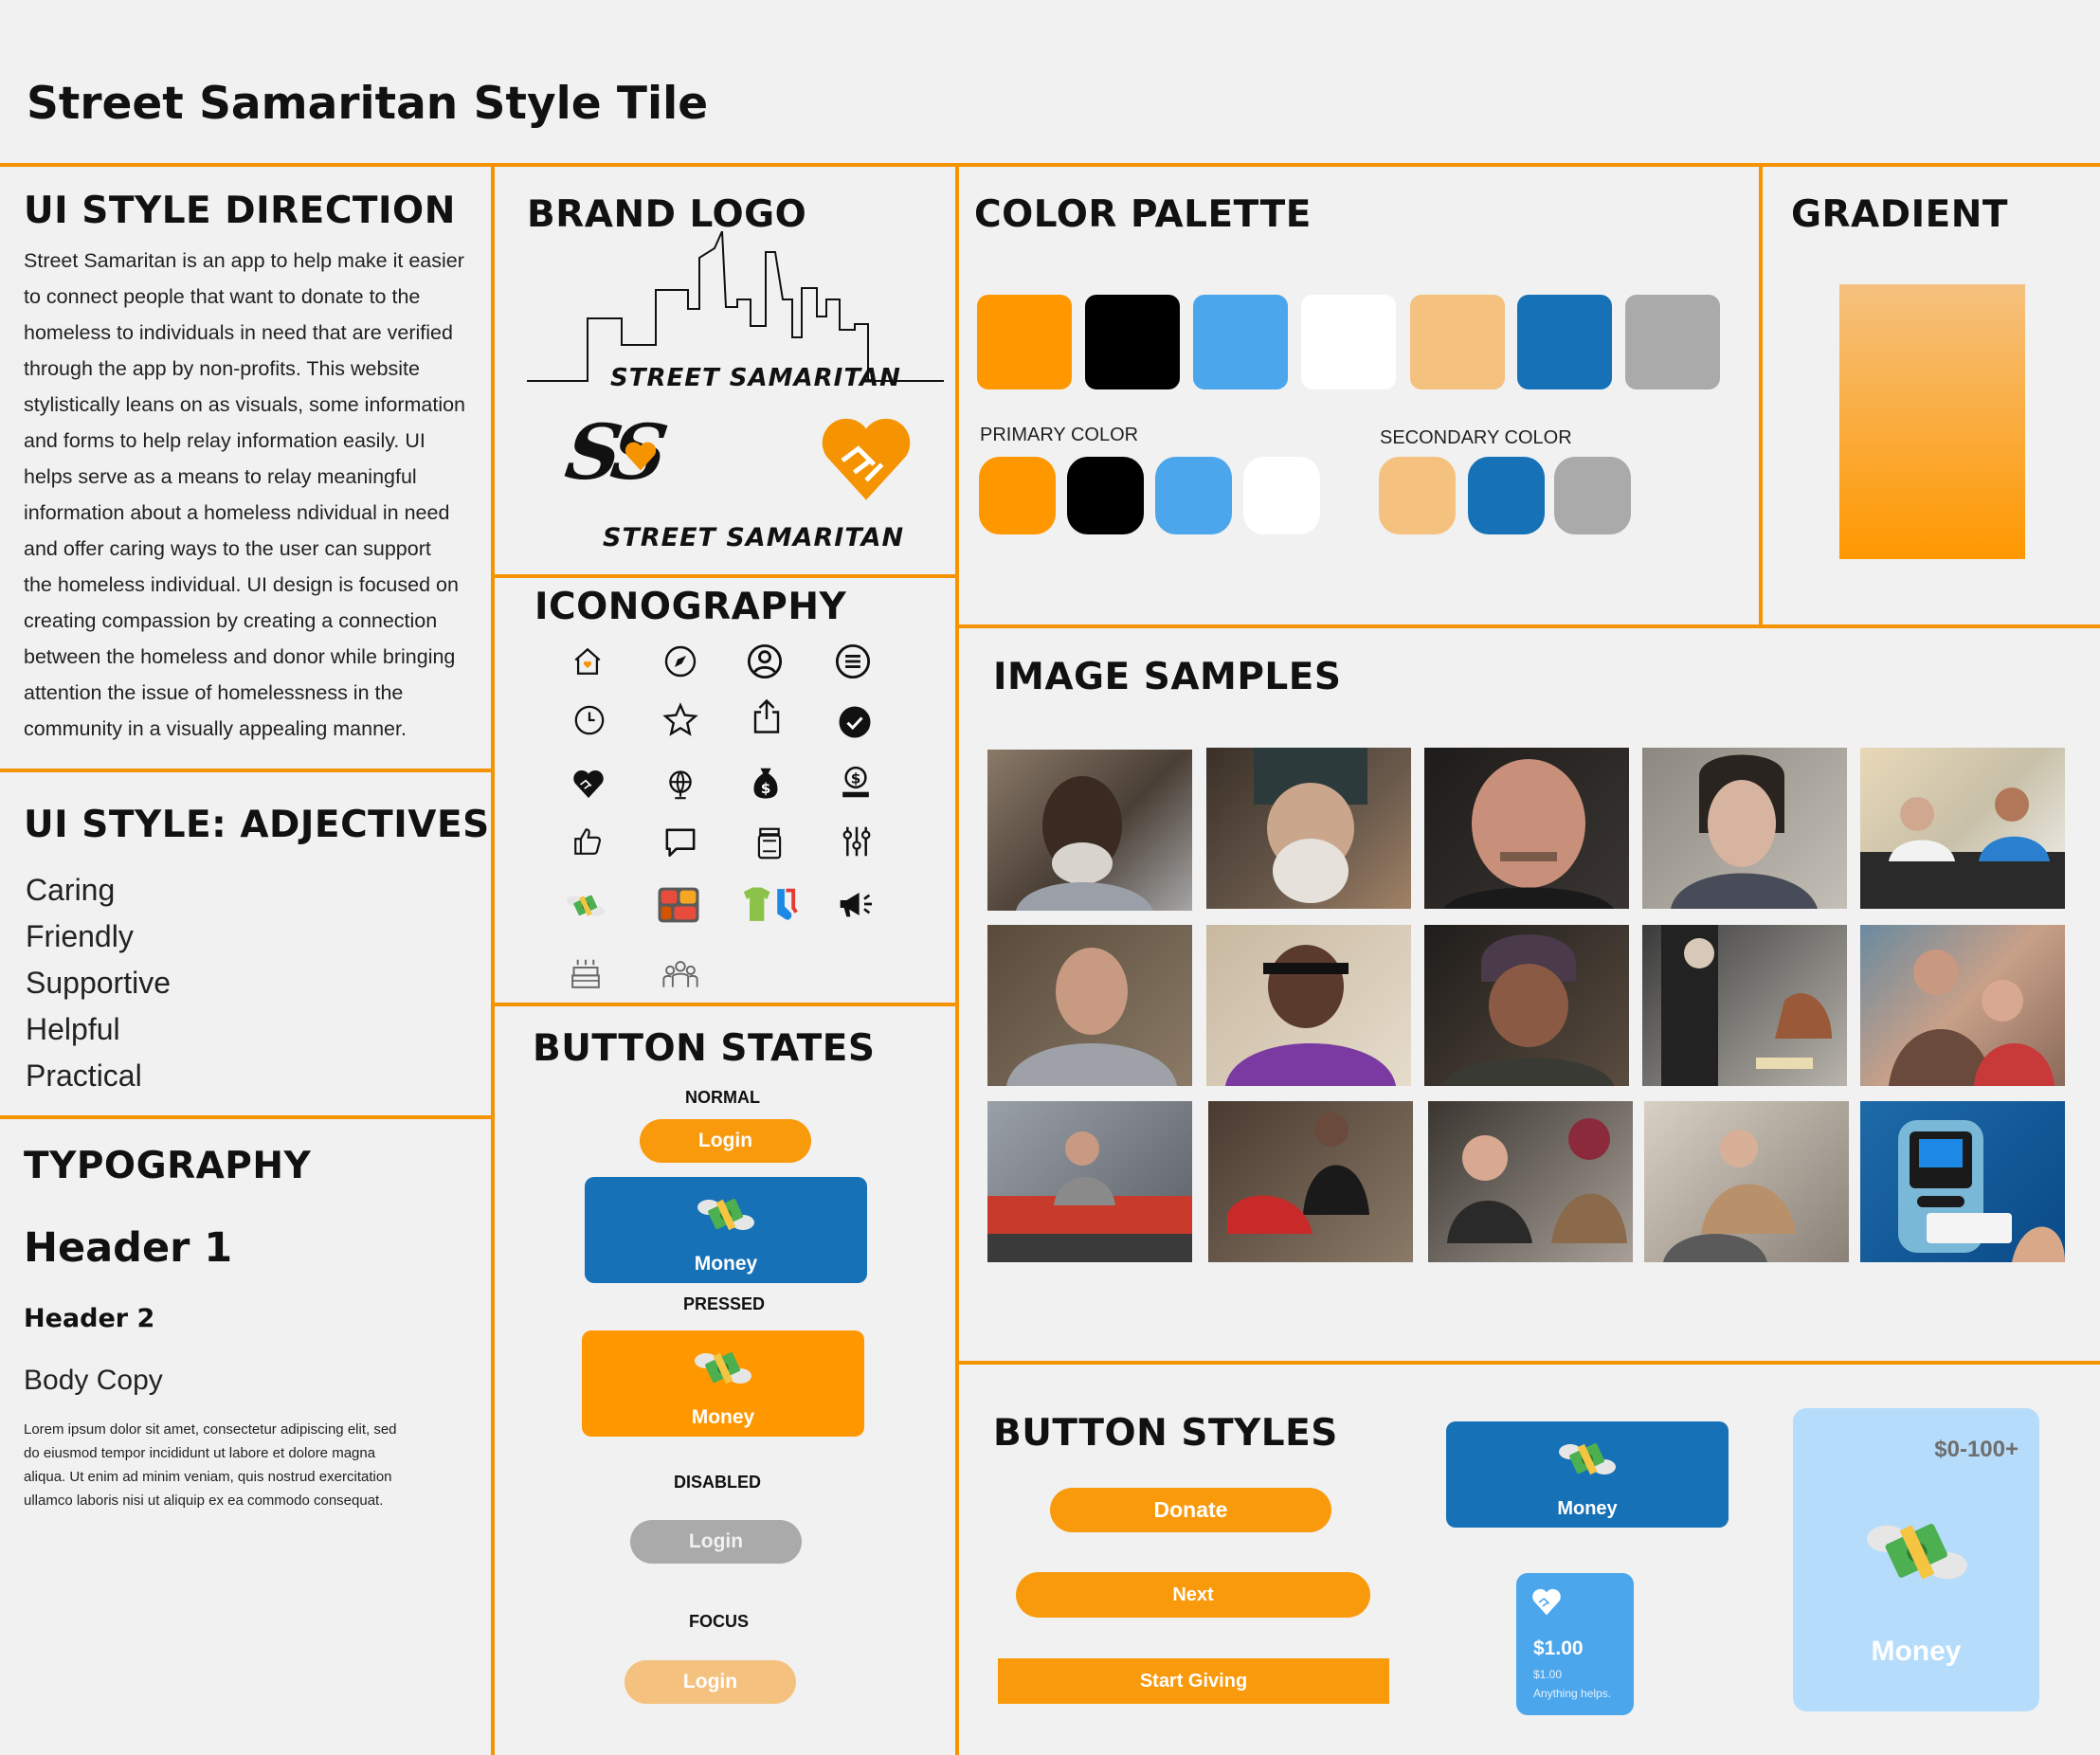 The height and width of the screenshot is (1755, 2100). What do you see at coordinates (716, 1542) in the screenshot?
I see `login-button-disabled: Login` at bounding box center [716, 1542].